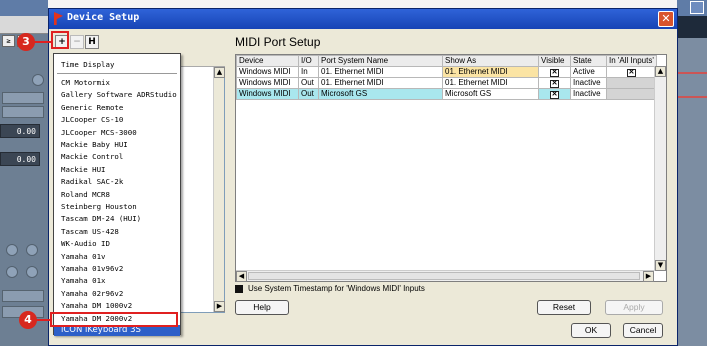 Image resolution: width=707 pixels, height=346 pixels. What do you see at coordinates (564, 307) in the screenshot?
I see `reset-button: Reset` at bounding box center [564, 307].